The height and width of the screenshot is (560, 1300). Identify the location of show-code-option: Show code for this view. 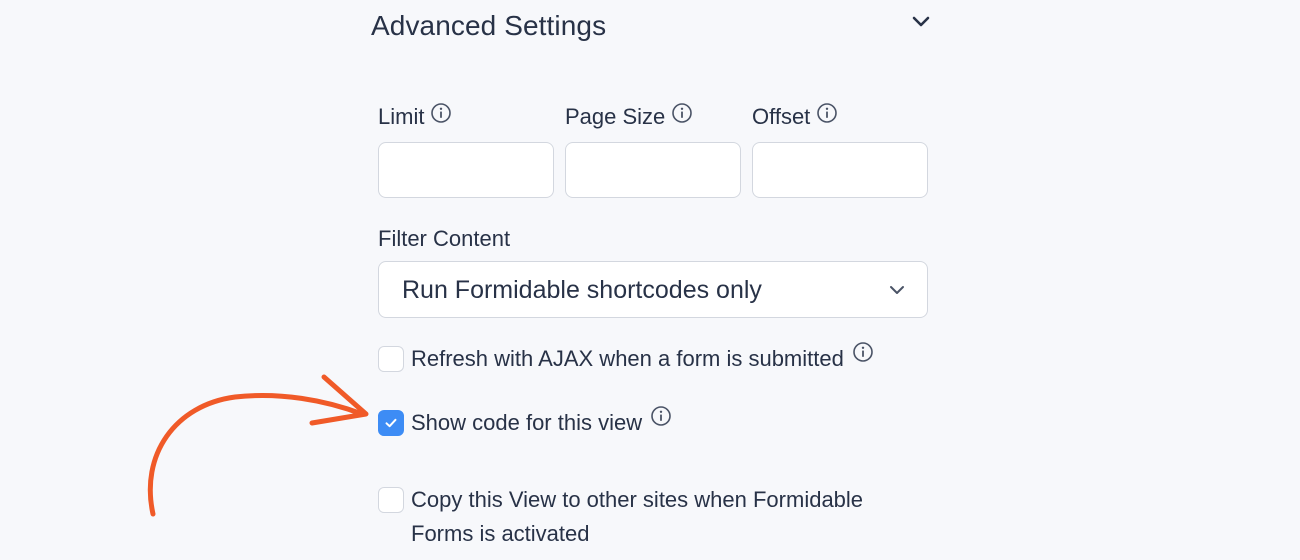
(525, 423).